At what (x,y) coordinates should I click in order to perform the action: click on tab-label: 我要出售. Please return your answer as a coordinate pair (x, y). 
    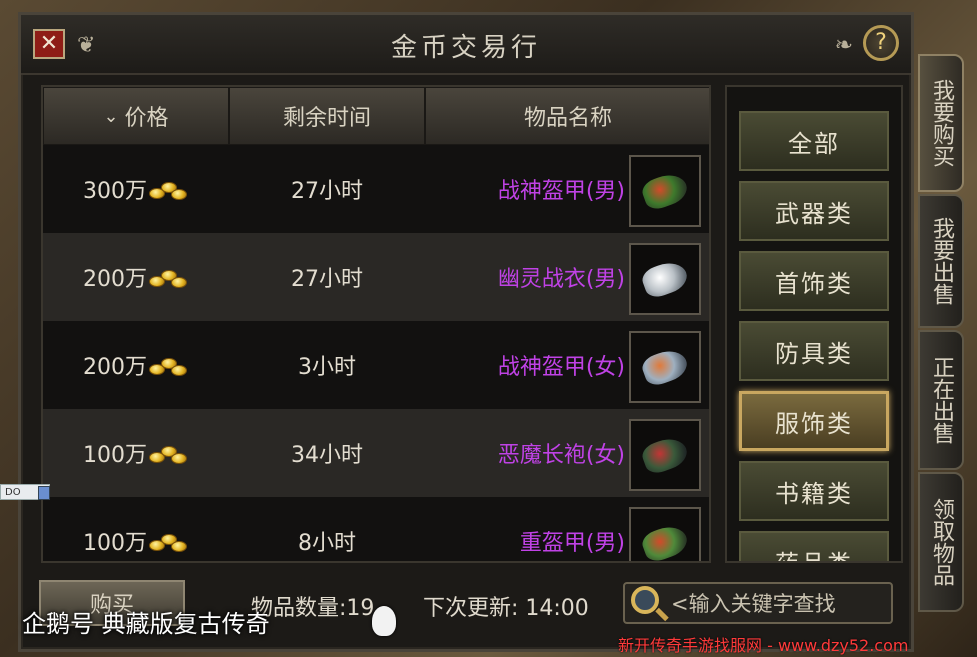
    Looking at the image, I should click on (941, 261).